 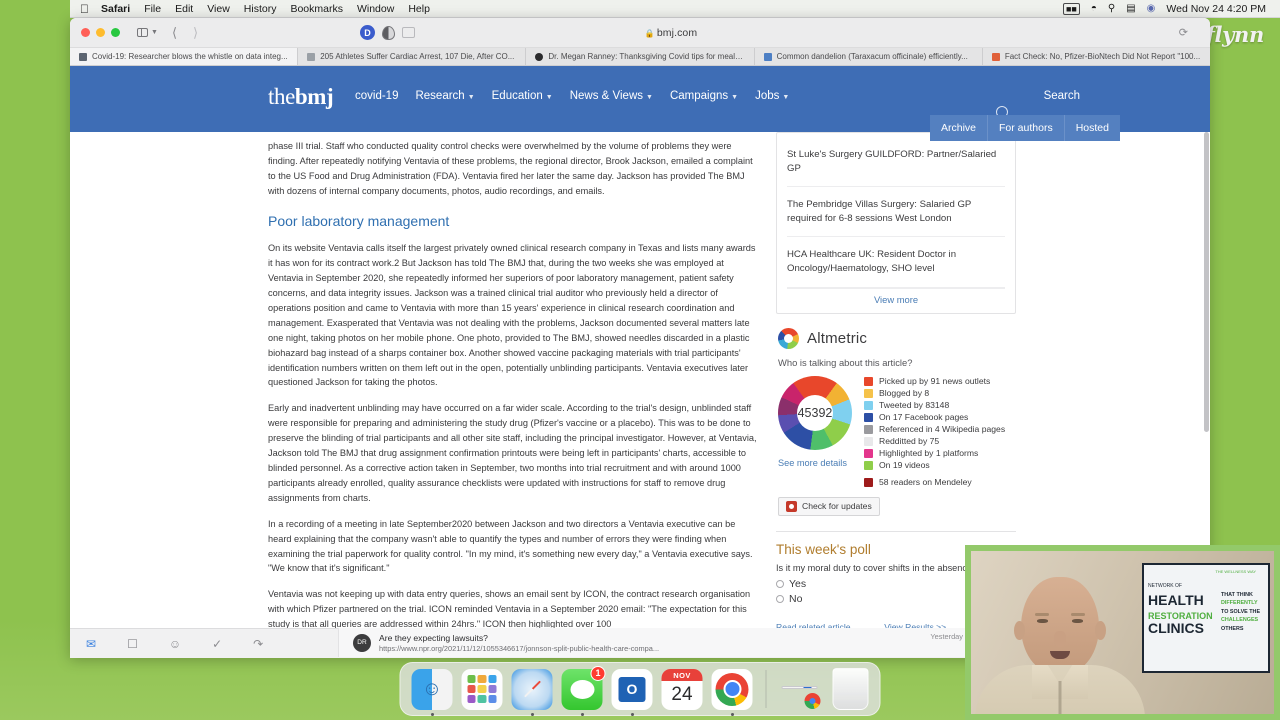 What do you see at coordinates (671, 33) in the screenshot?
I see `url-text: 🔒 bmj.com` at bounding box center [671, 33].